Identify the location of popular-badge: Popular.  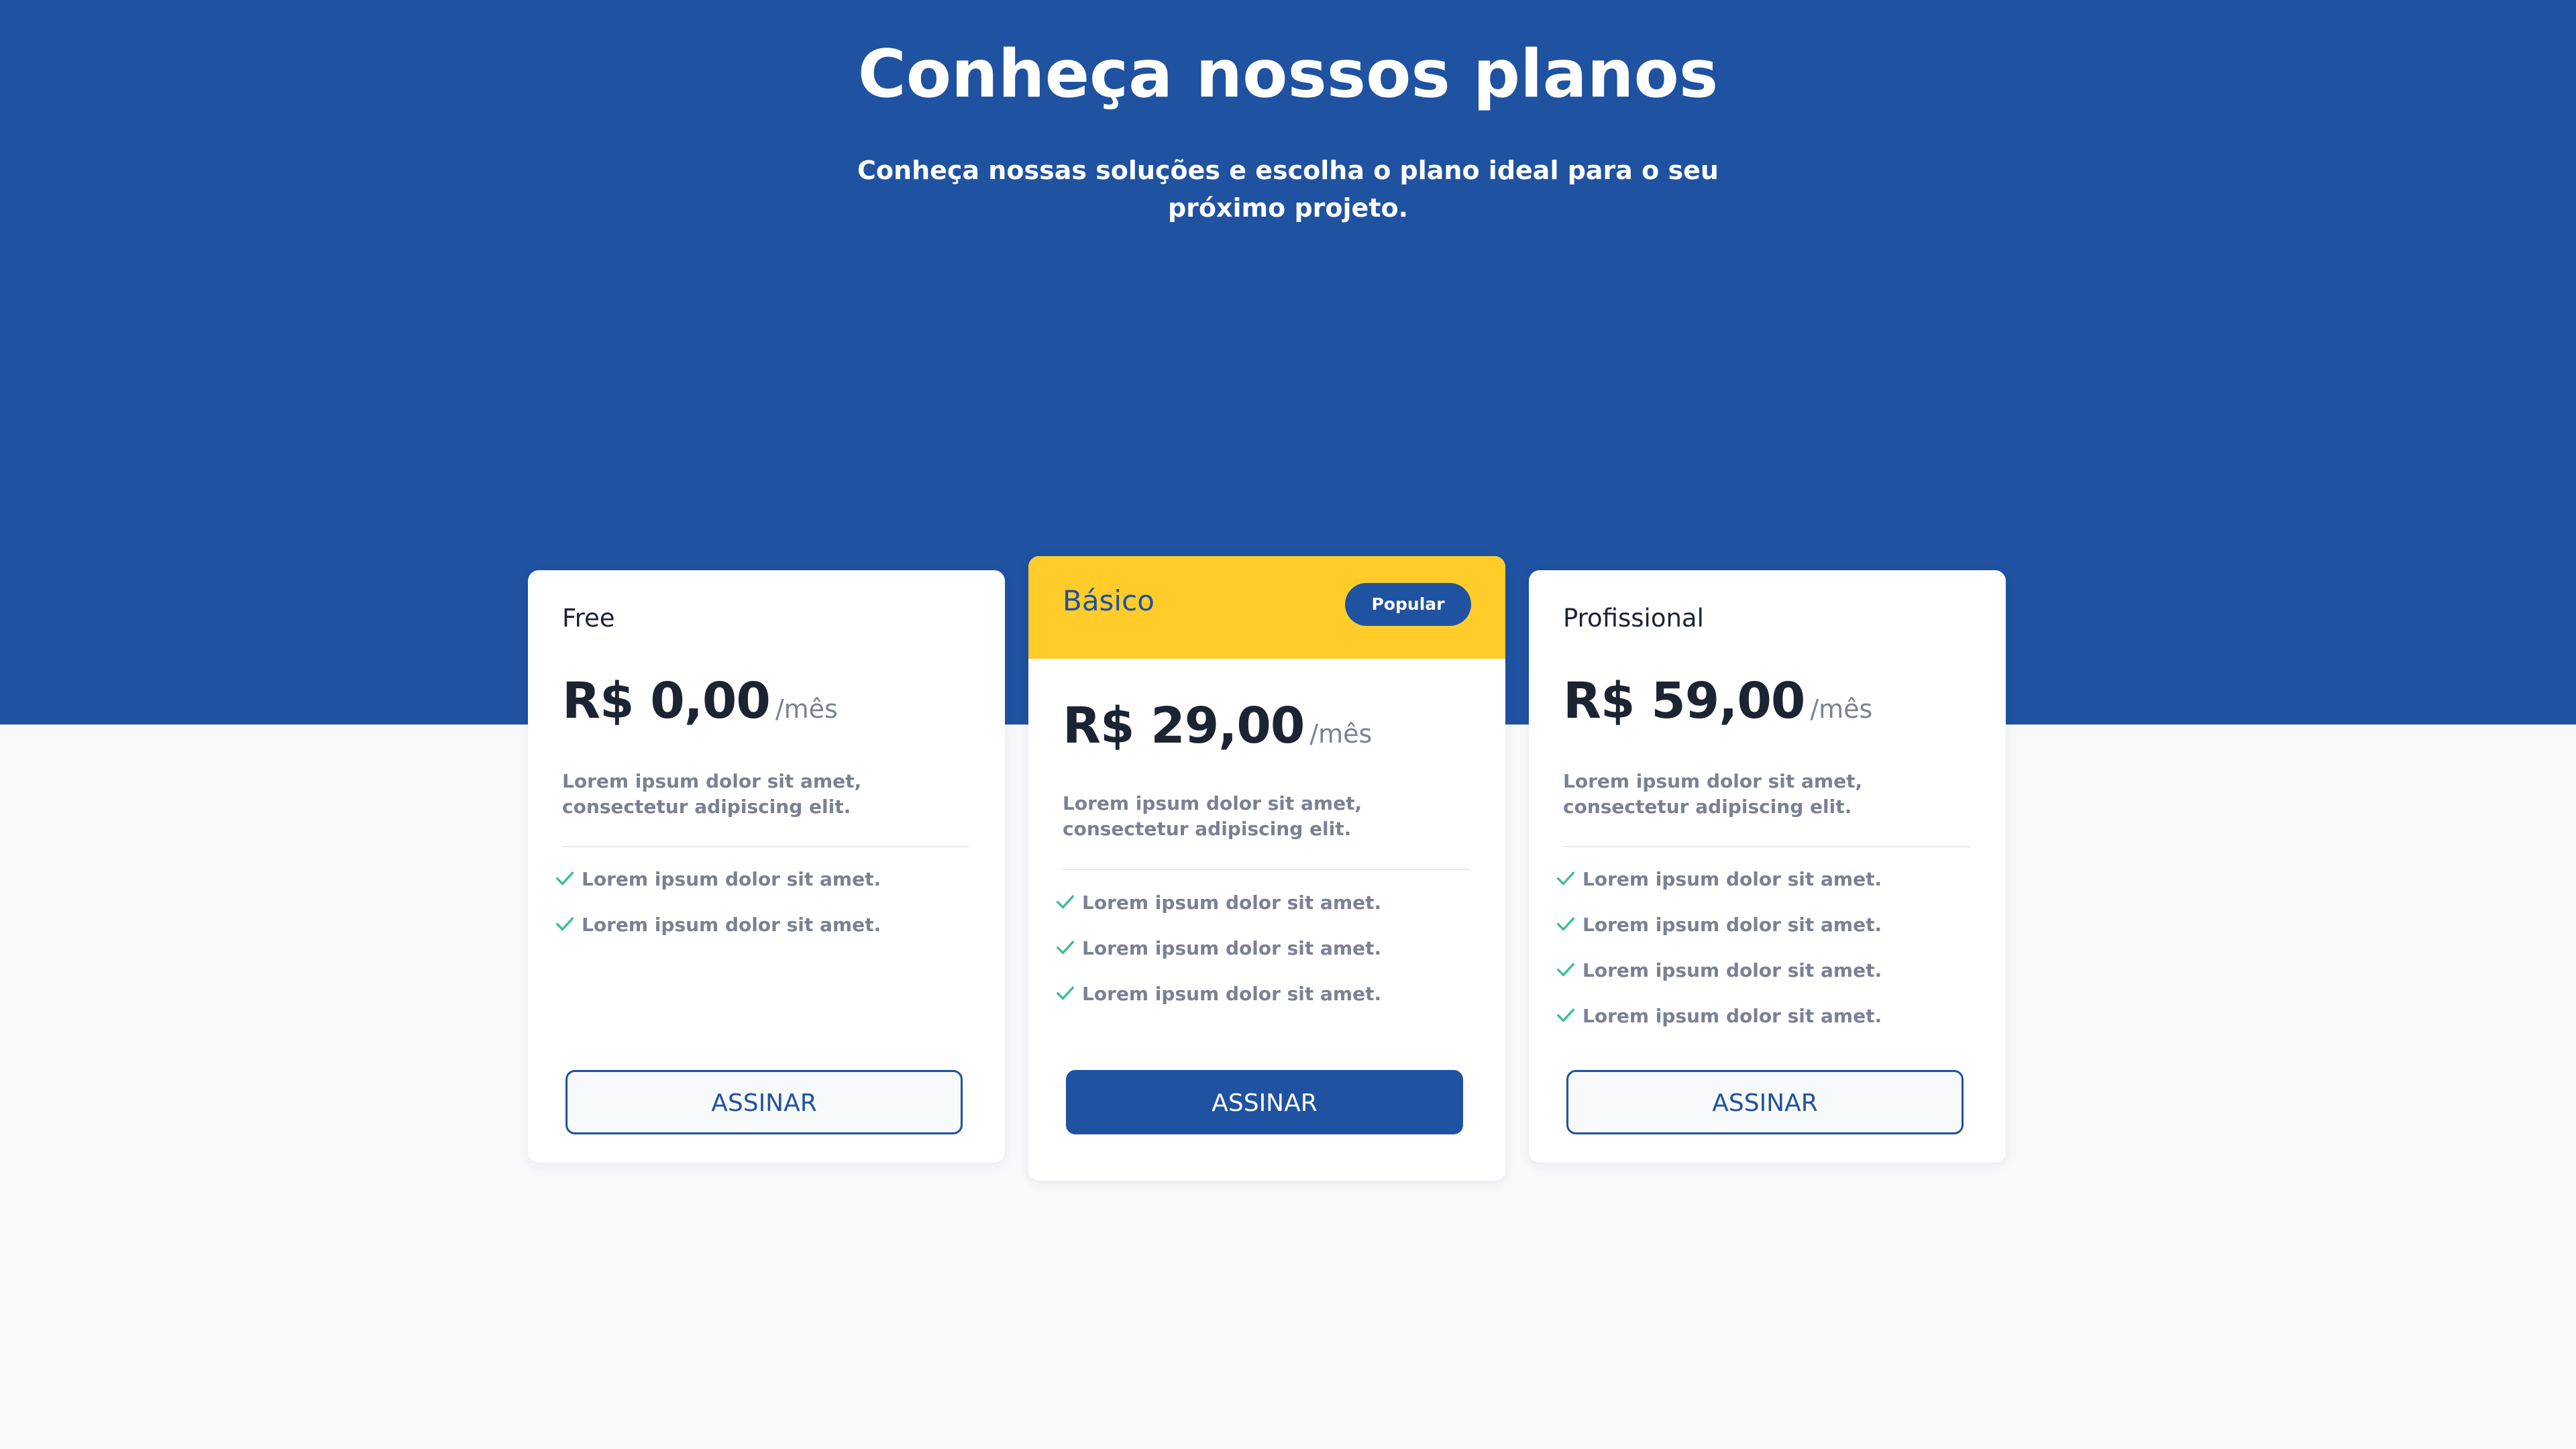
(1408, 604).